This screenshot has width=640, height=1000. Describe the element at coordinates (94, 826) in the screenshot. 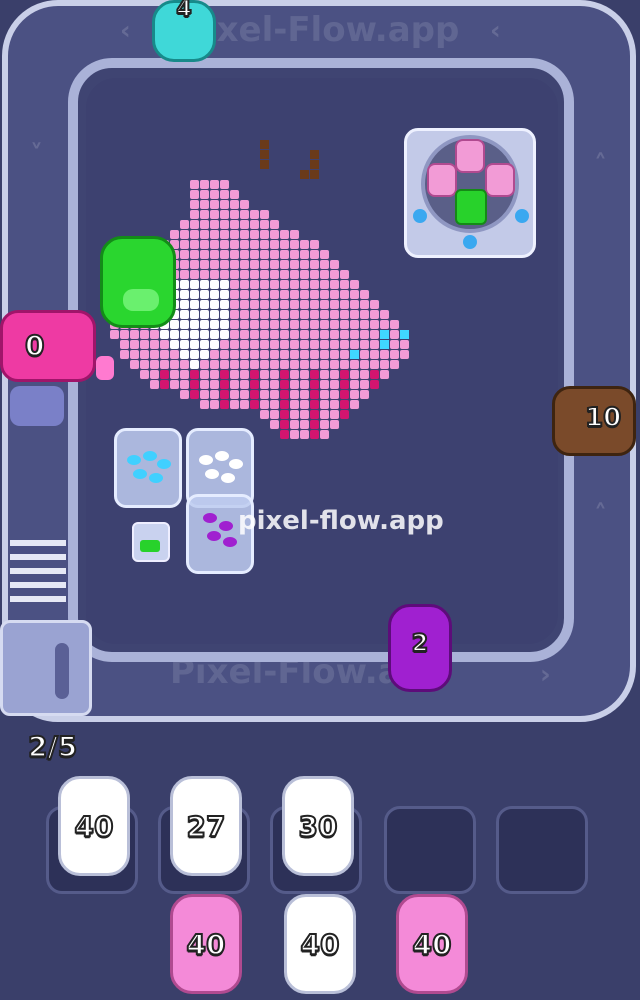

I see `queued-pig: 40` at that location.